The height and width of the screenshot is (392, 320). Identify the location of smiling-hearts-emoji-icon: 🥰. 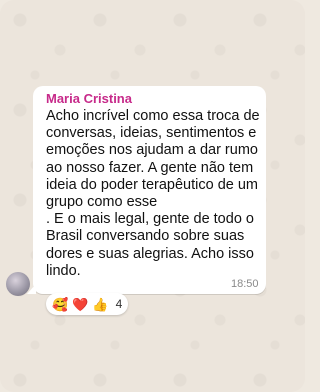
(60, 304).